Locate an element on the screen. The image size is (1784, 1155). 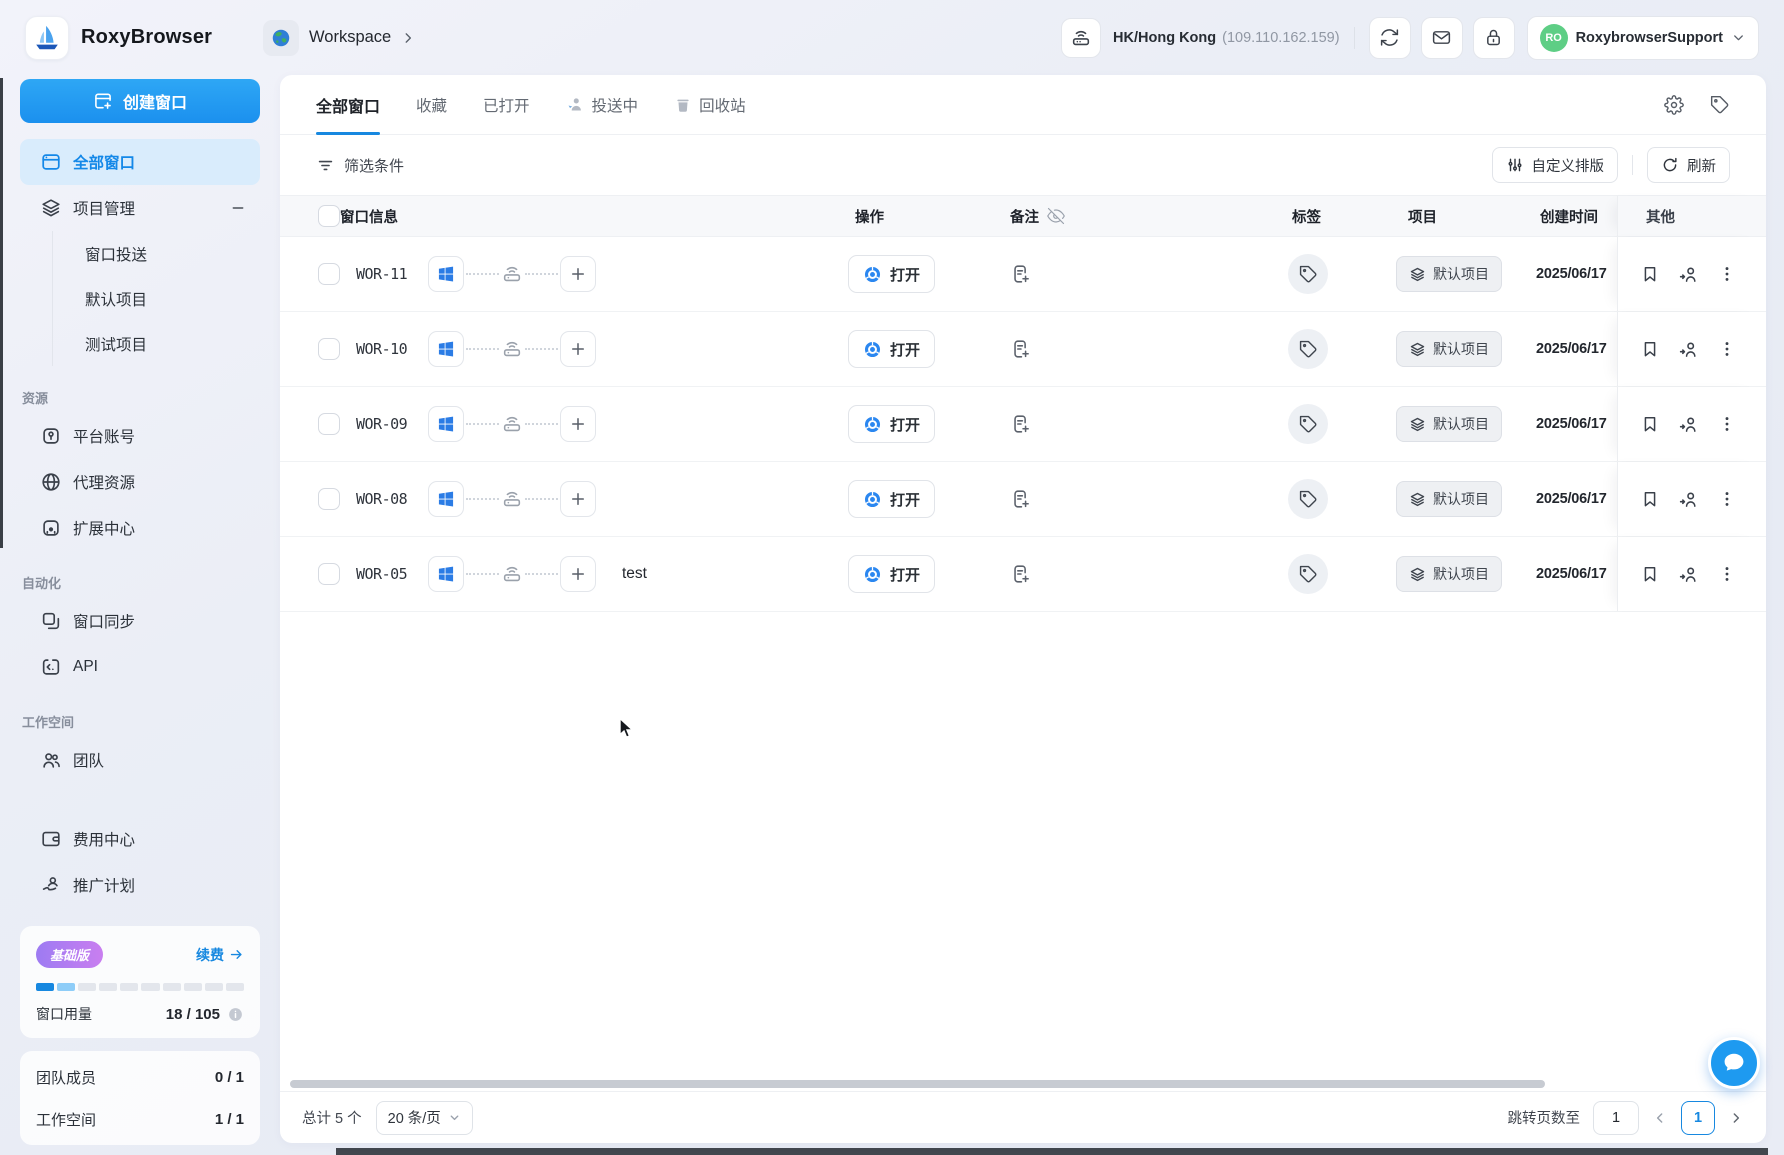
filter-button: 筛选条件 is located at coordinates (360, 165).